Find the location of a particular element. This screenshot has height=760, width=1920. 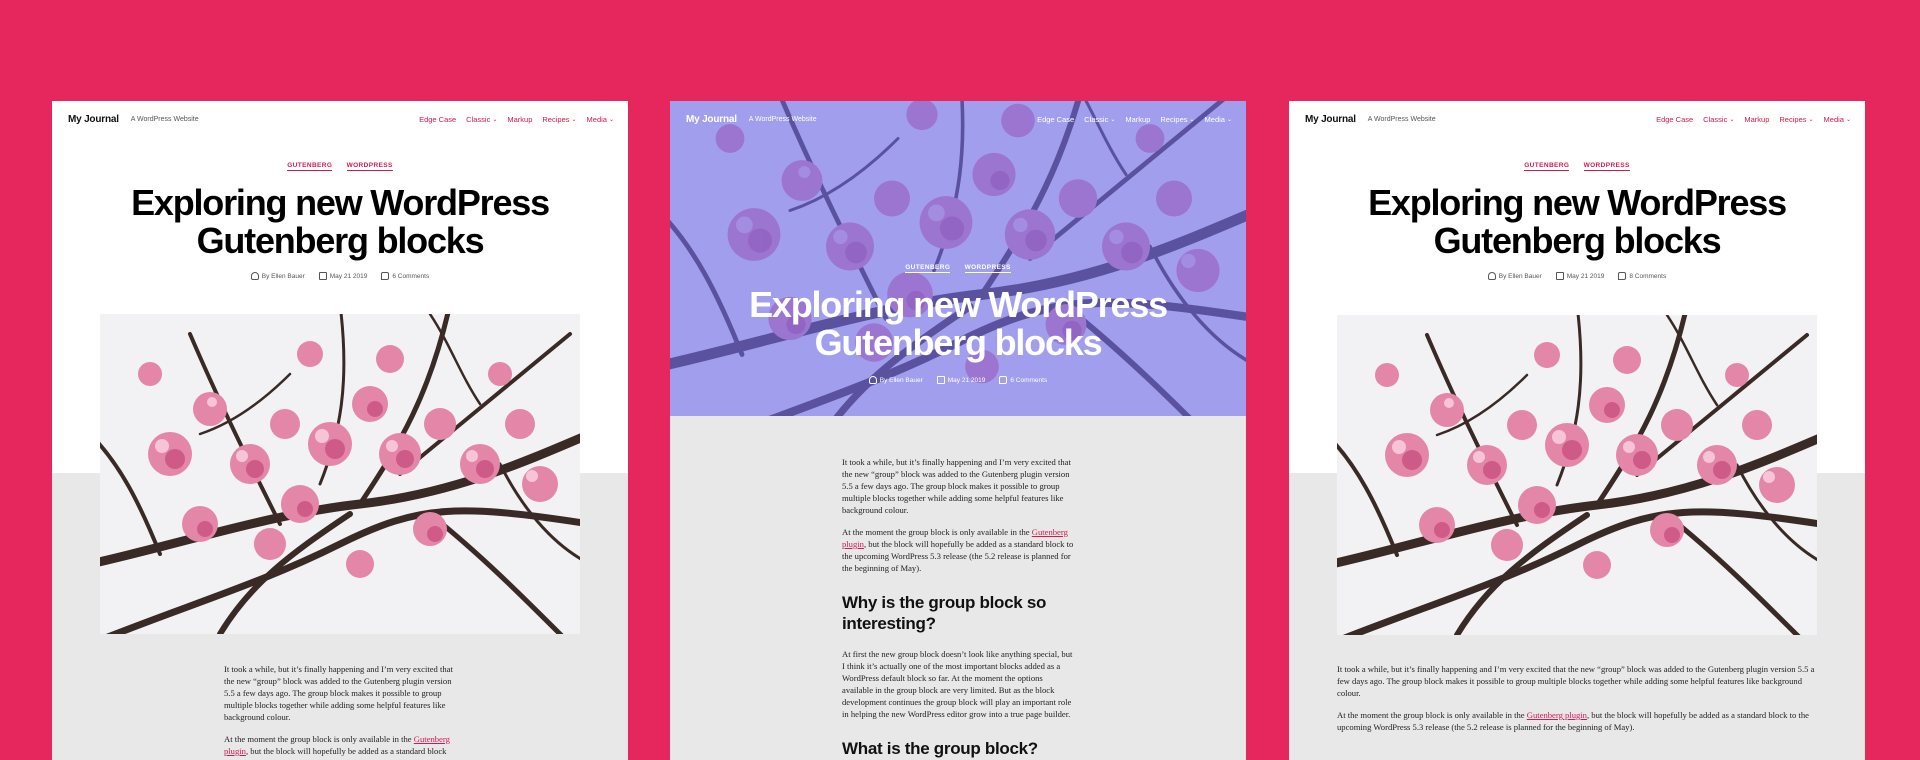

section-heading: What is the group block? is located at coordinates (940, 748).